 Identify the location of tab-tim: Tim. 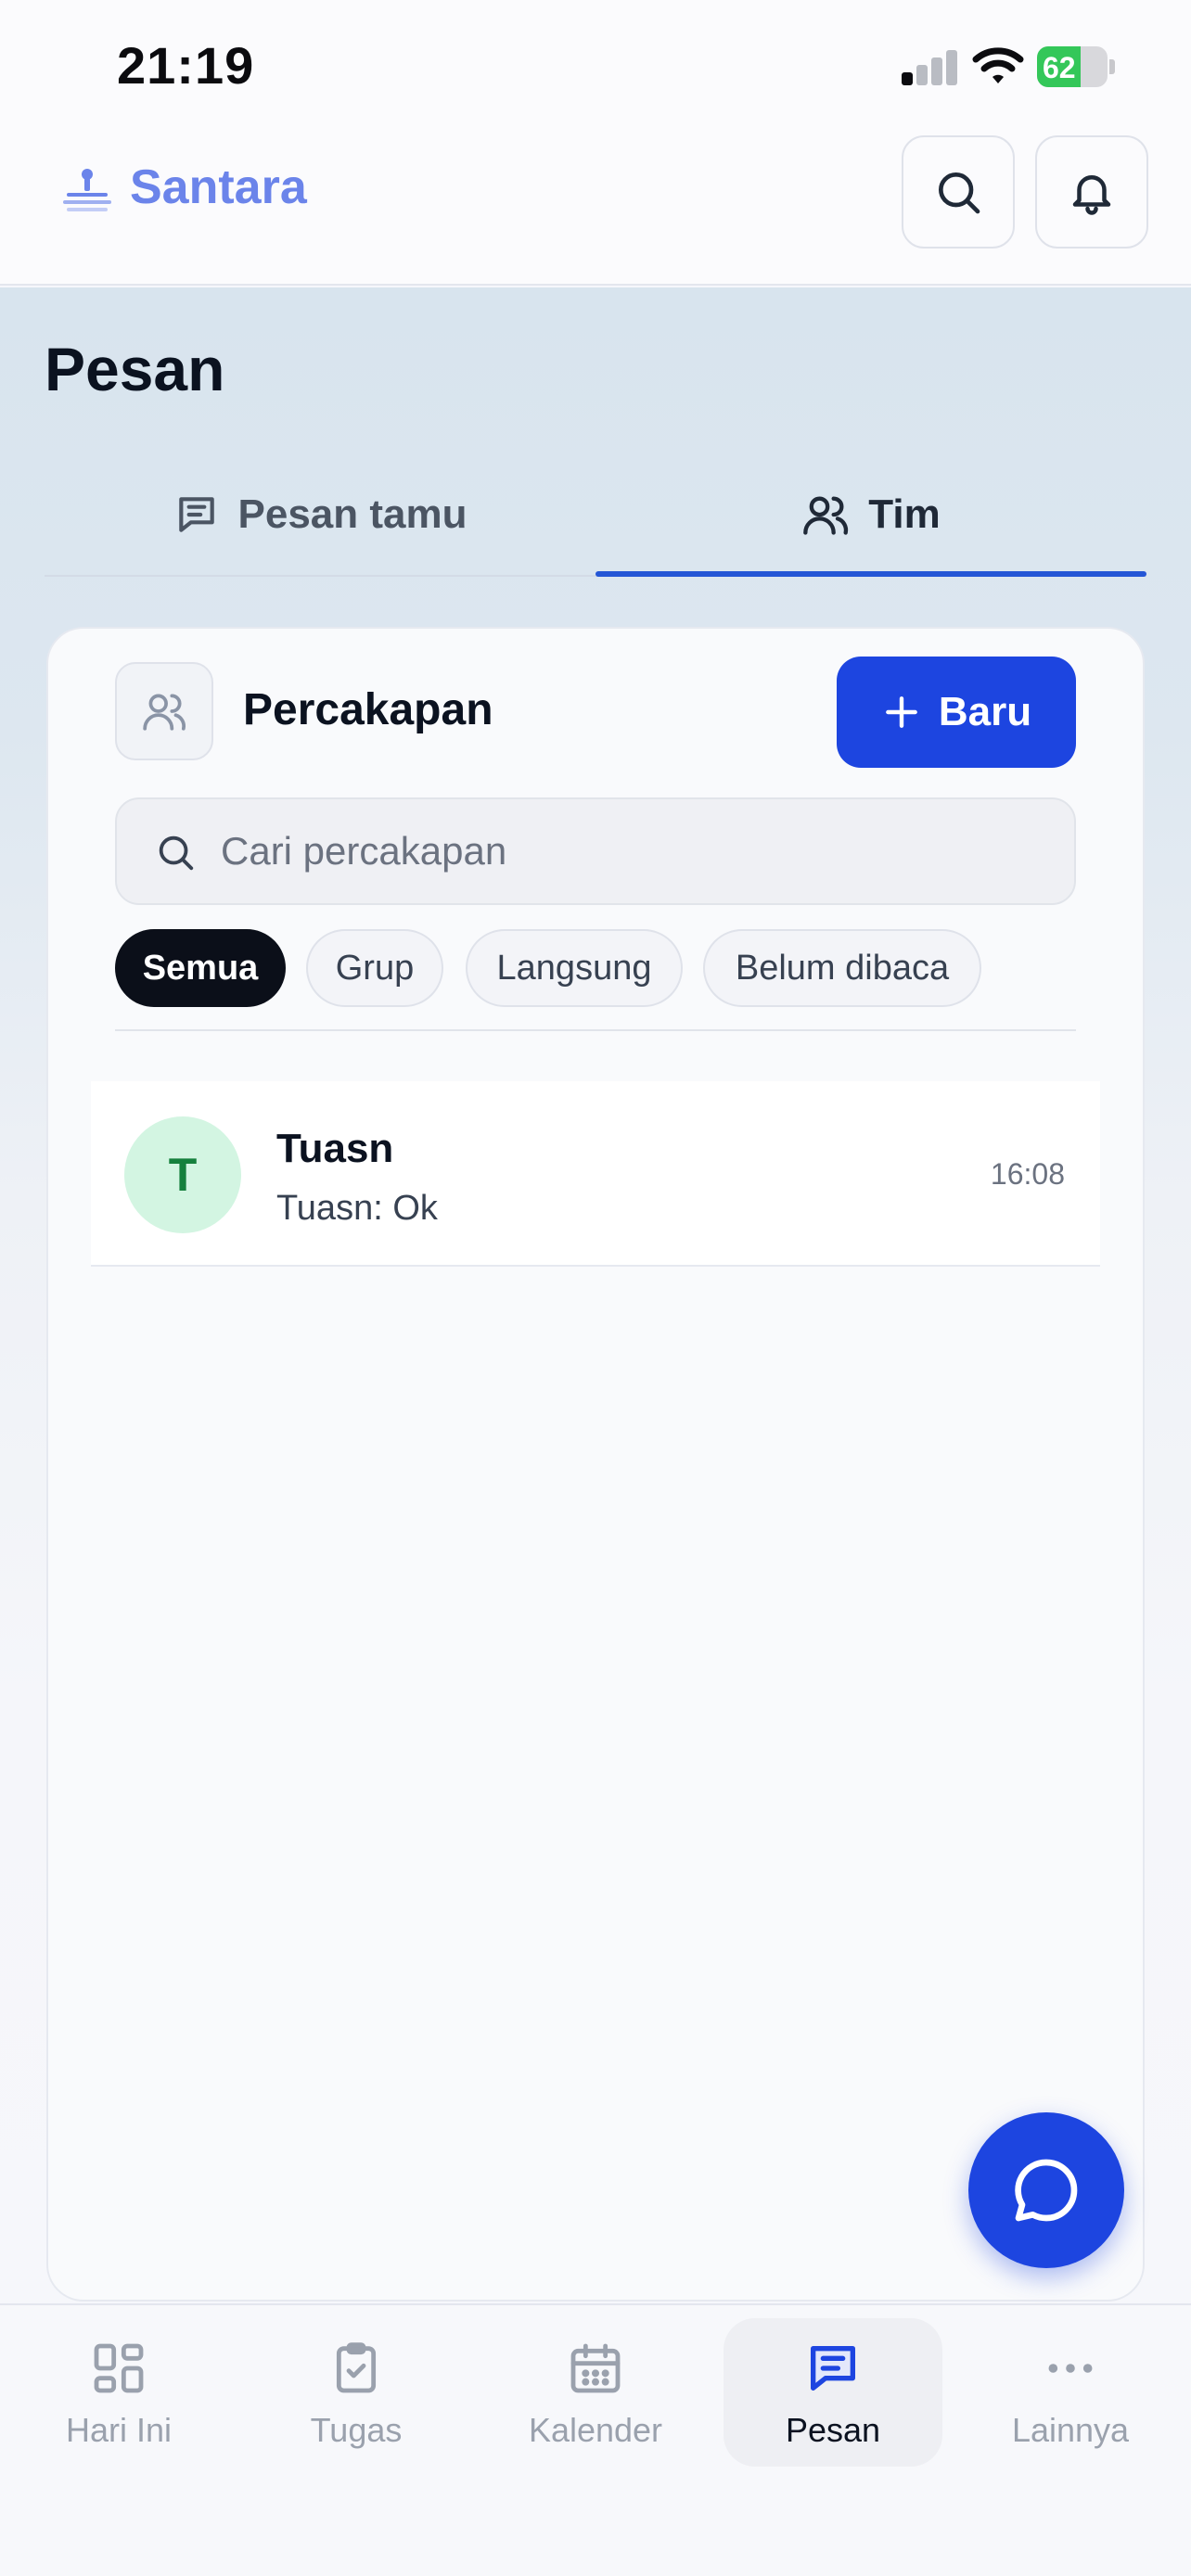
(871, 515).